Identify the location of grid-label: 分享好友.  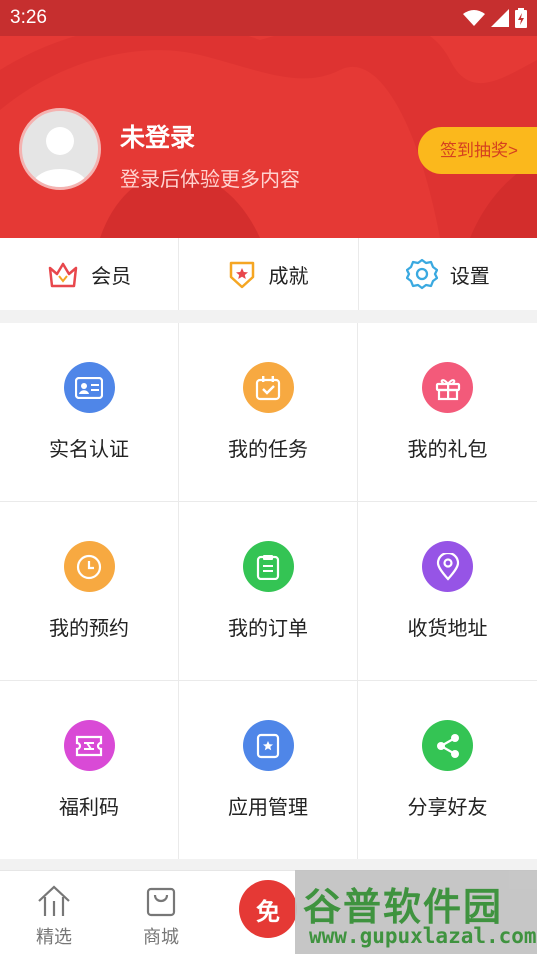
(447, 808).